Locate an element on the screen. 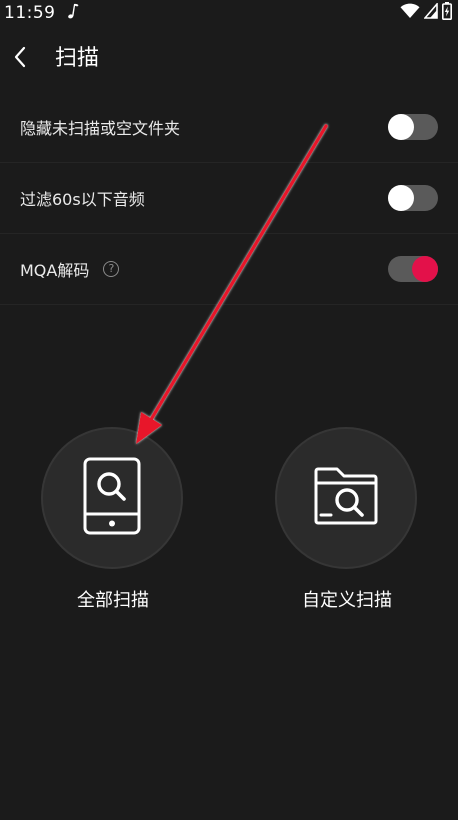  phone-search-icon is located at coordinates (112, 498).